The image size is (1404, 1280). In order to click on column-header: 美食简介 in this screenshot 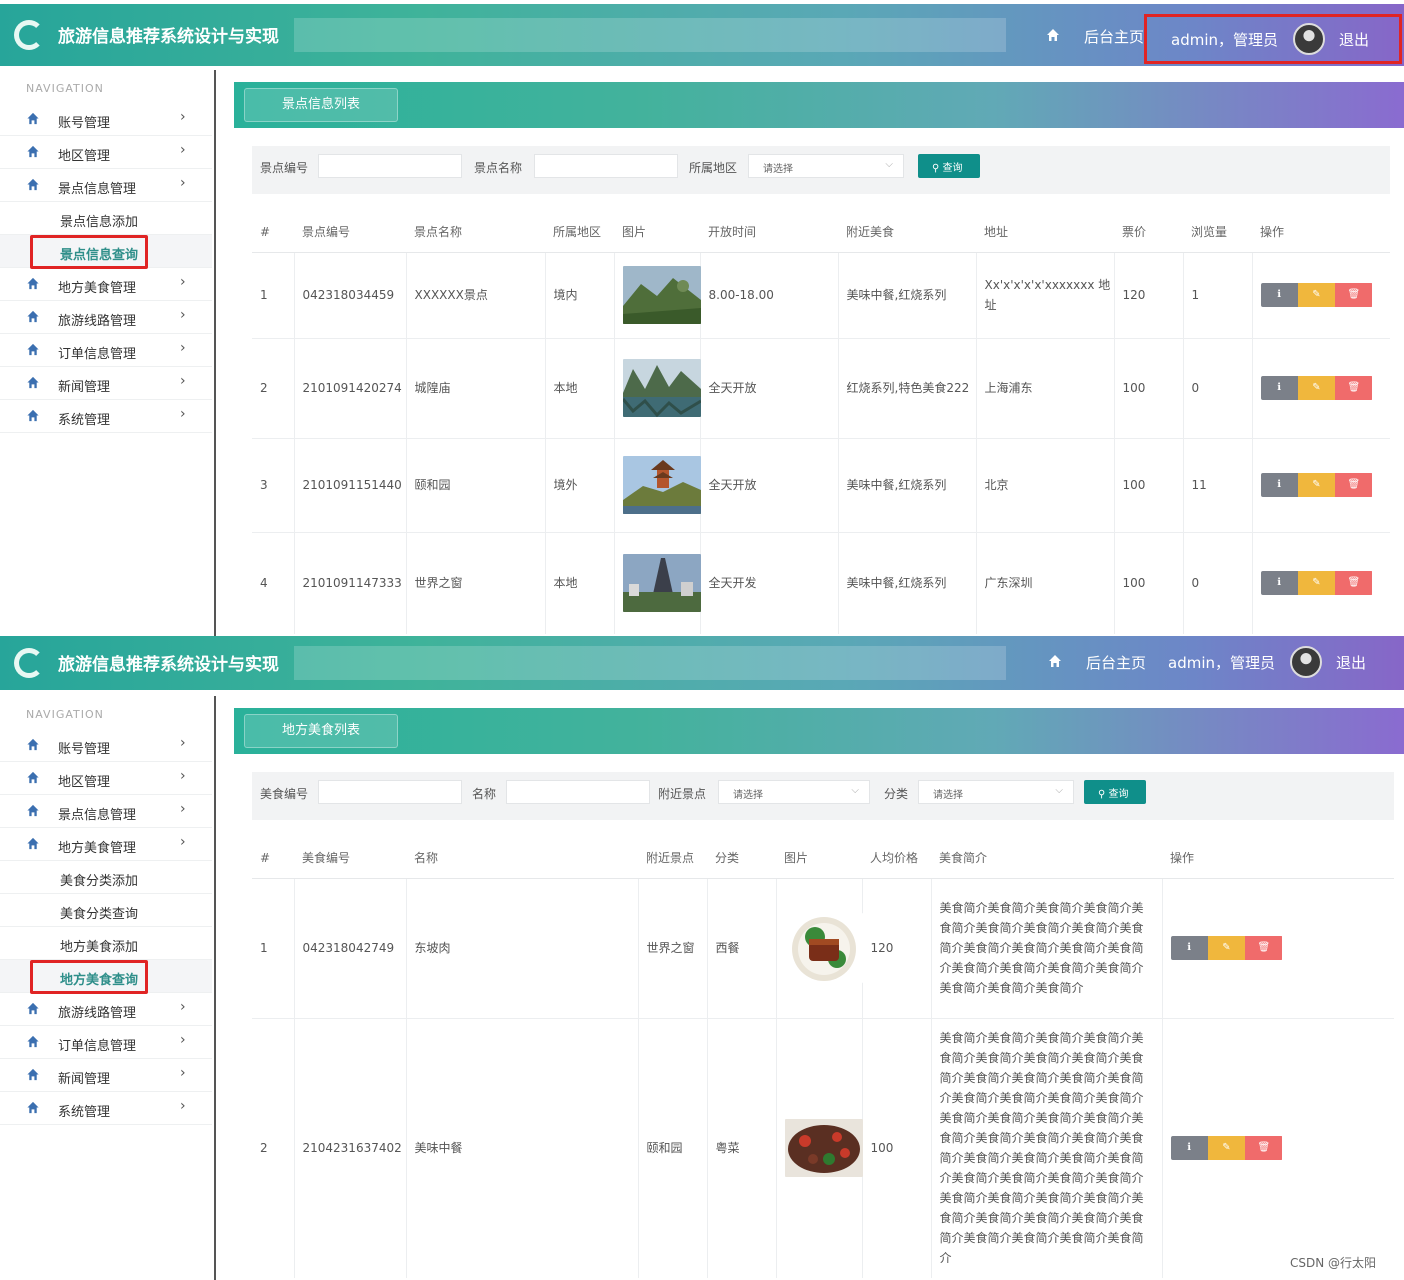, I will do `click(1046, 858)`.